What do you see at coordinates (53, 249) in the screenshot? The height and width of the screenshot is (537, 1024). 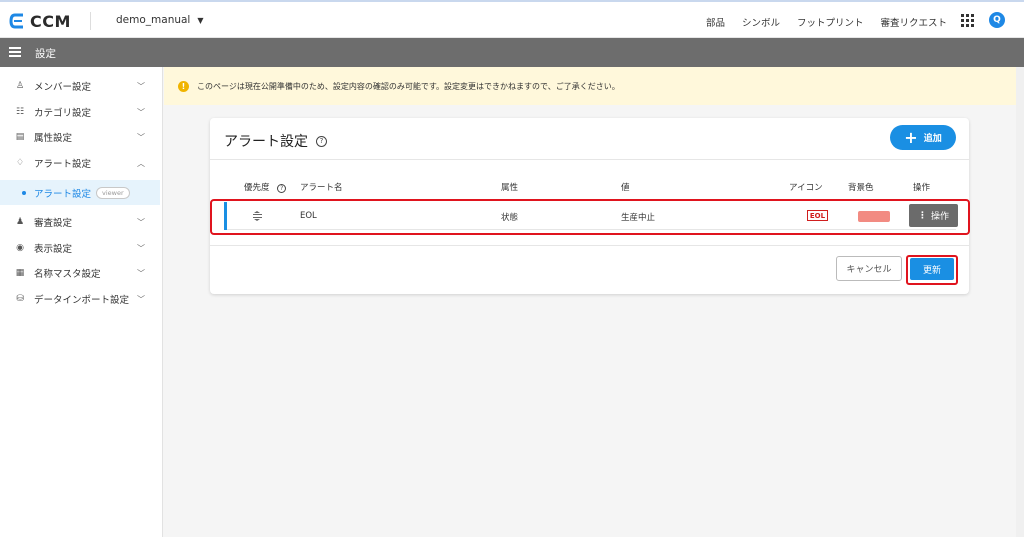 I see `sidebar-item-label: 表示設定` at bounding box center [53, 249].